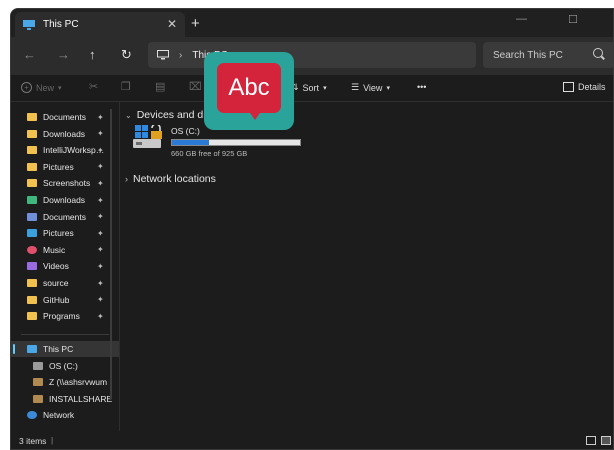 The image size is (614, 450). I want to click on paste-icon: ▤, so click(160, 86).